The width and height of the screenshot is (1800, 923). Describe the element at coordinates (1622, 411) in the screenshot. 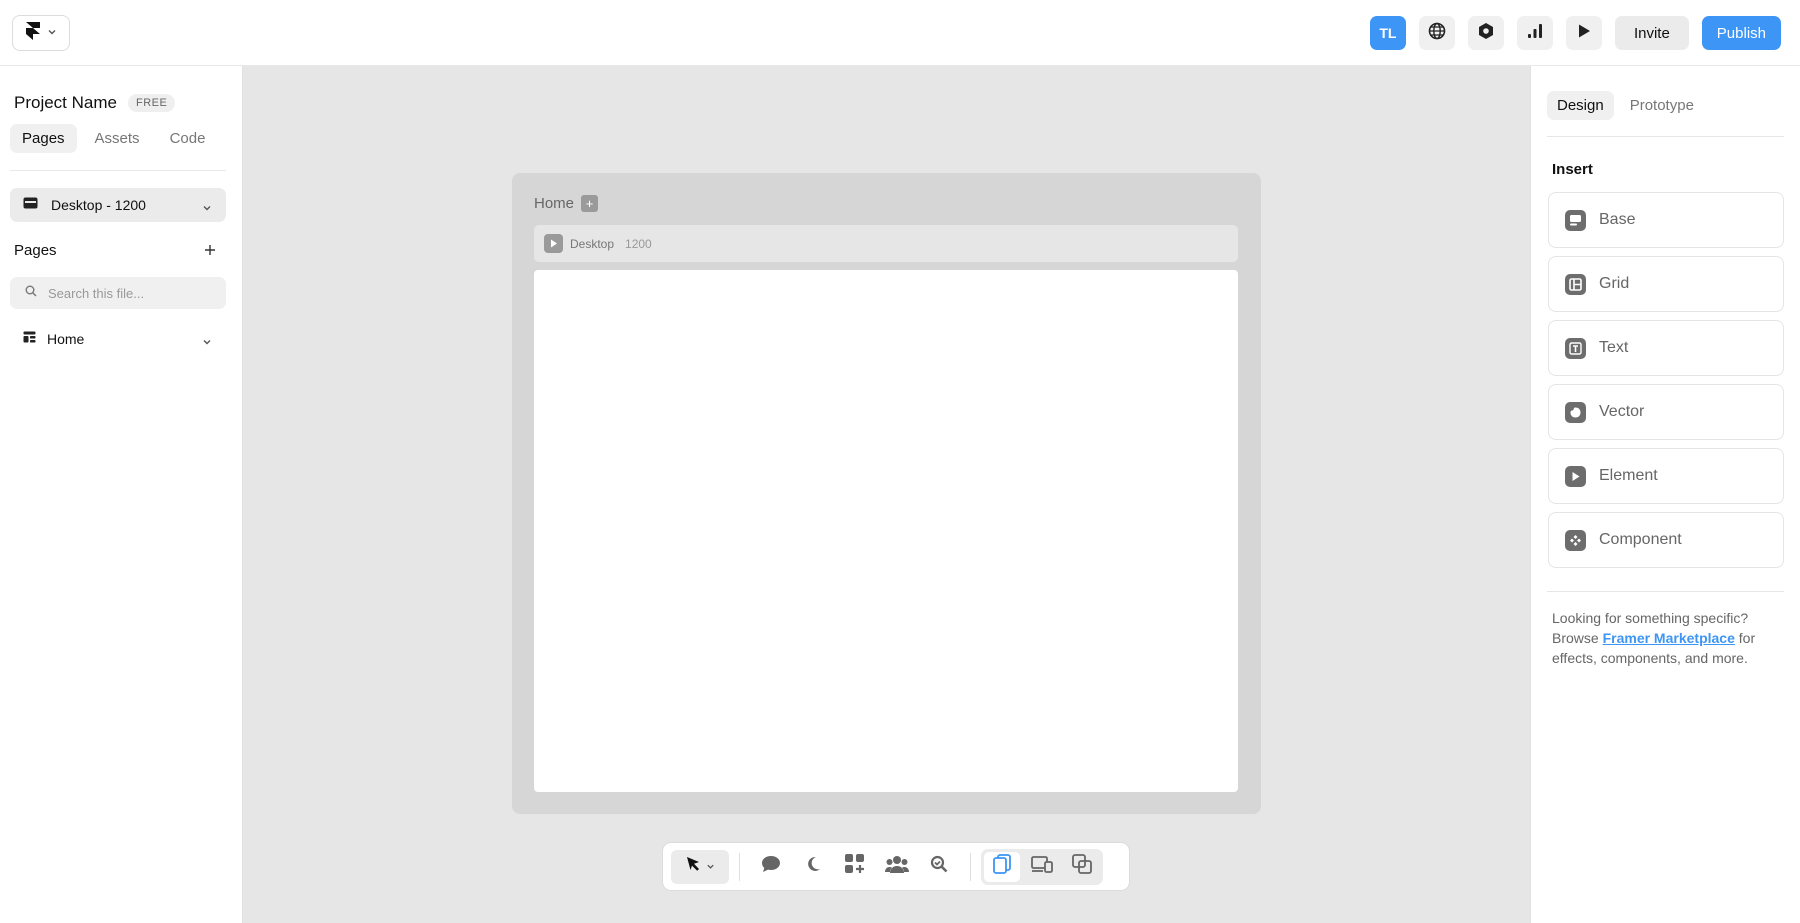

I see `insert-label: Vector` at that location.